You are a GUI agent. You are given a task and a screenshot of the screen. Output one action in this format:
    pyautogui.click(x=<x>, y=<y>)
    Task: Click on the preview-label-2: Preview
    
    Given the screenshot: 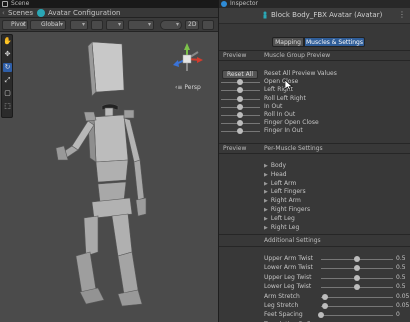 What is the action you would take?
    pyautogui.click(x=235, y=148)
    